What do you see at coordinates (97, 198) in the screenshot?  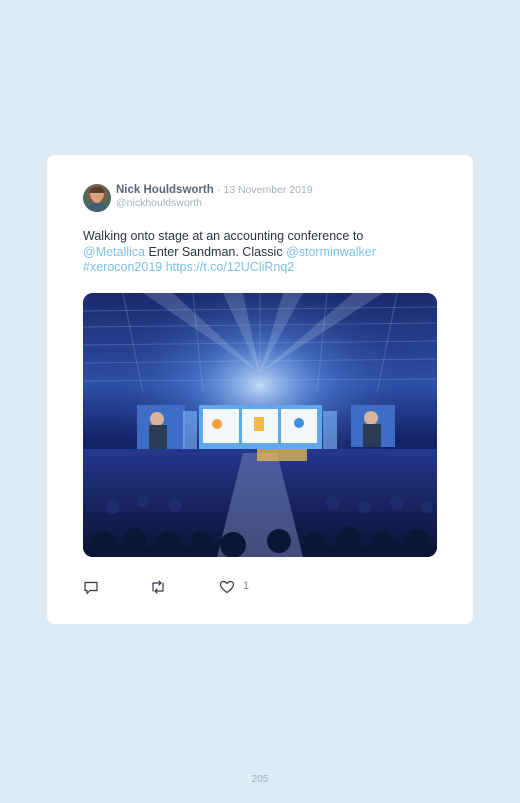 I see `avatar` at bounding box center [97, 198].